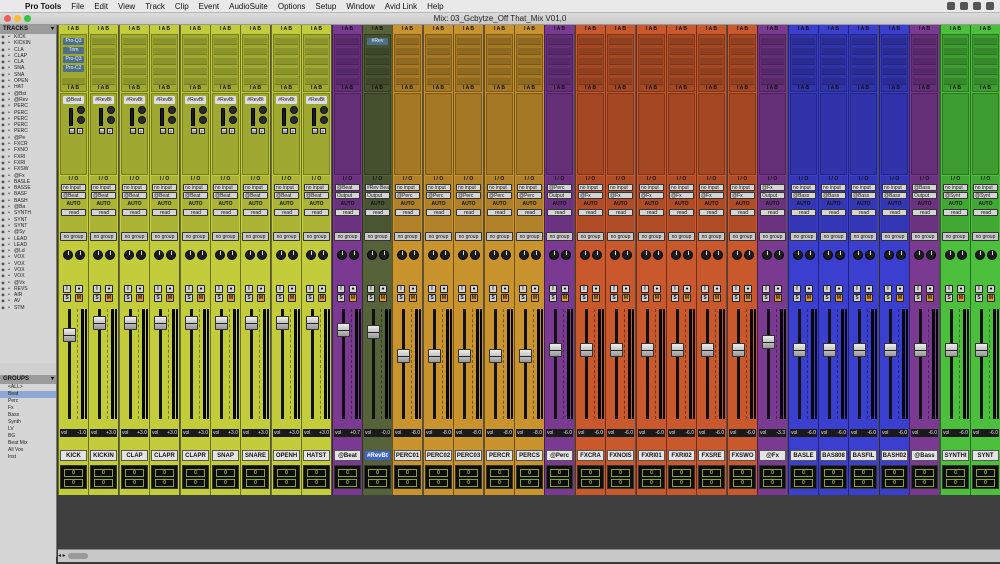 The height and width of the screenshot is (564, 1000). What do you see at coordinates (103, 195) in the screenshot?
I see `output-selector: @Beat` at bounding box center [103, 195].